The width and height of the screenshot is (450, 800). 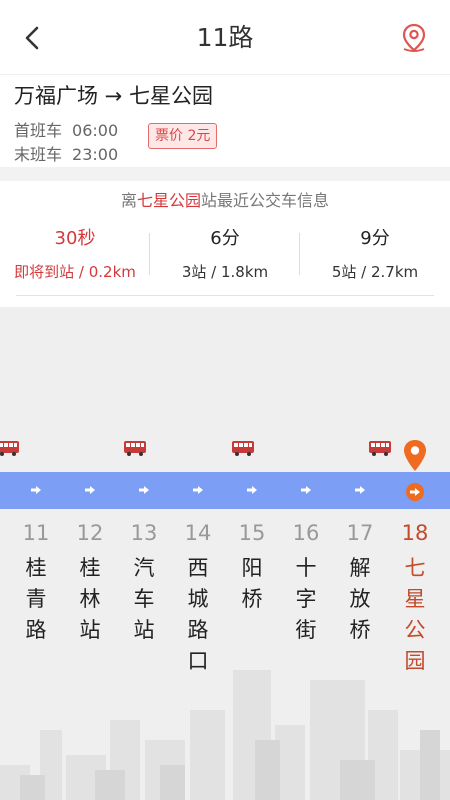 I want to click on destination-stop-marker, so click(x=415, y=492).